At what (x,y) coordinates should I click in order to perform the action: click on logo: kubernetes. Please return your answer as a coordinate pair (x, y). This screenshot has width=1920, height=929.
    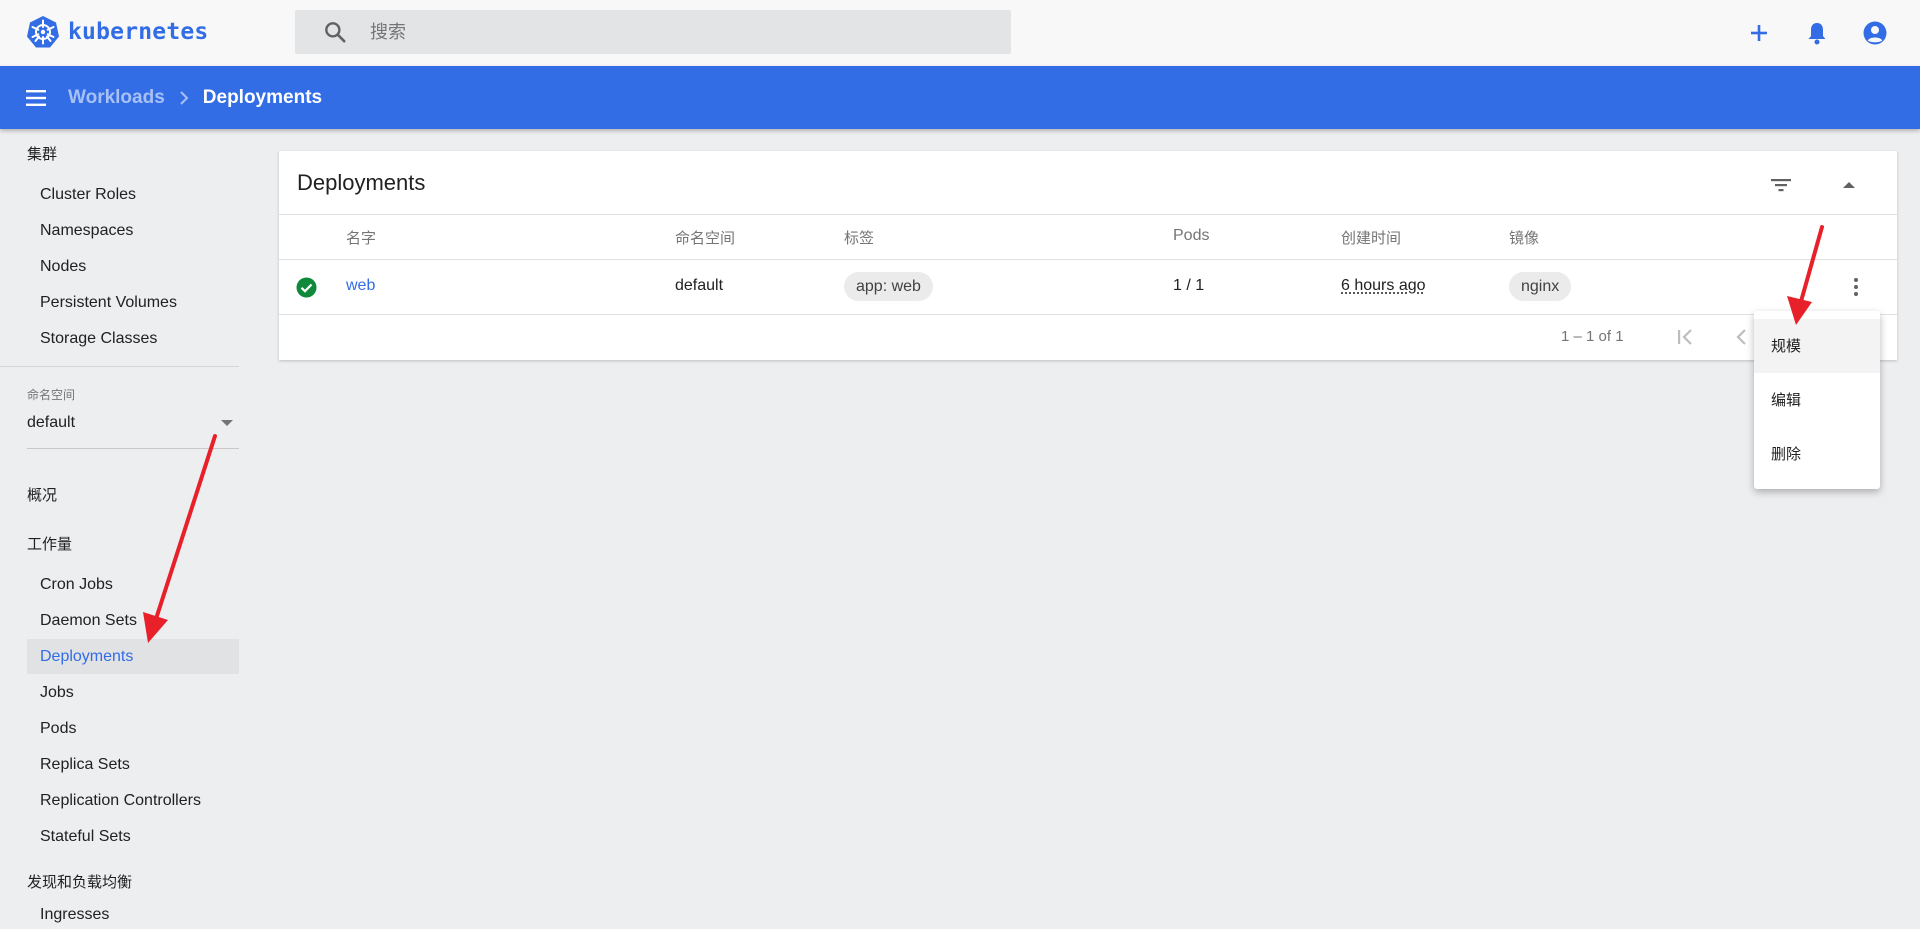
    Looking at the image, I should click on (117, 32).